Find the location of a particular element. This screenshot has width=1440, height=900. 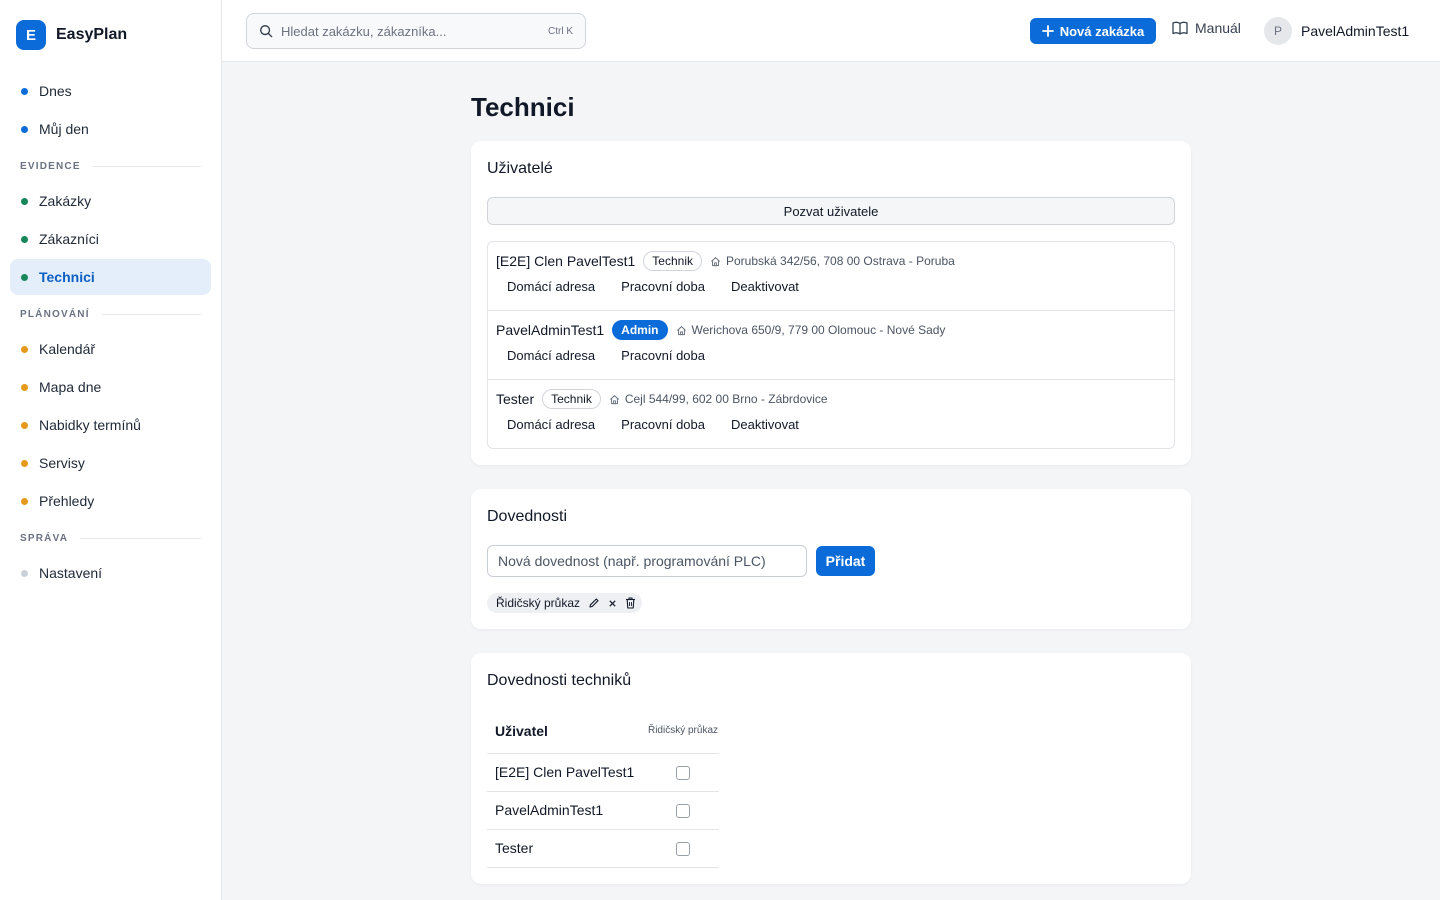

table-cell-user: PavelAdminTest1 is located at coordinates (567, 810).